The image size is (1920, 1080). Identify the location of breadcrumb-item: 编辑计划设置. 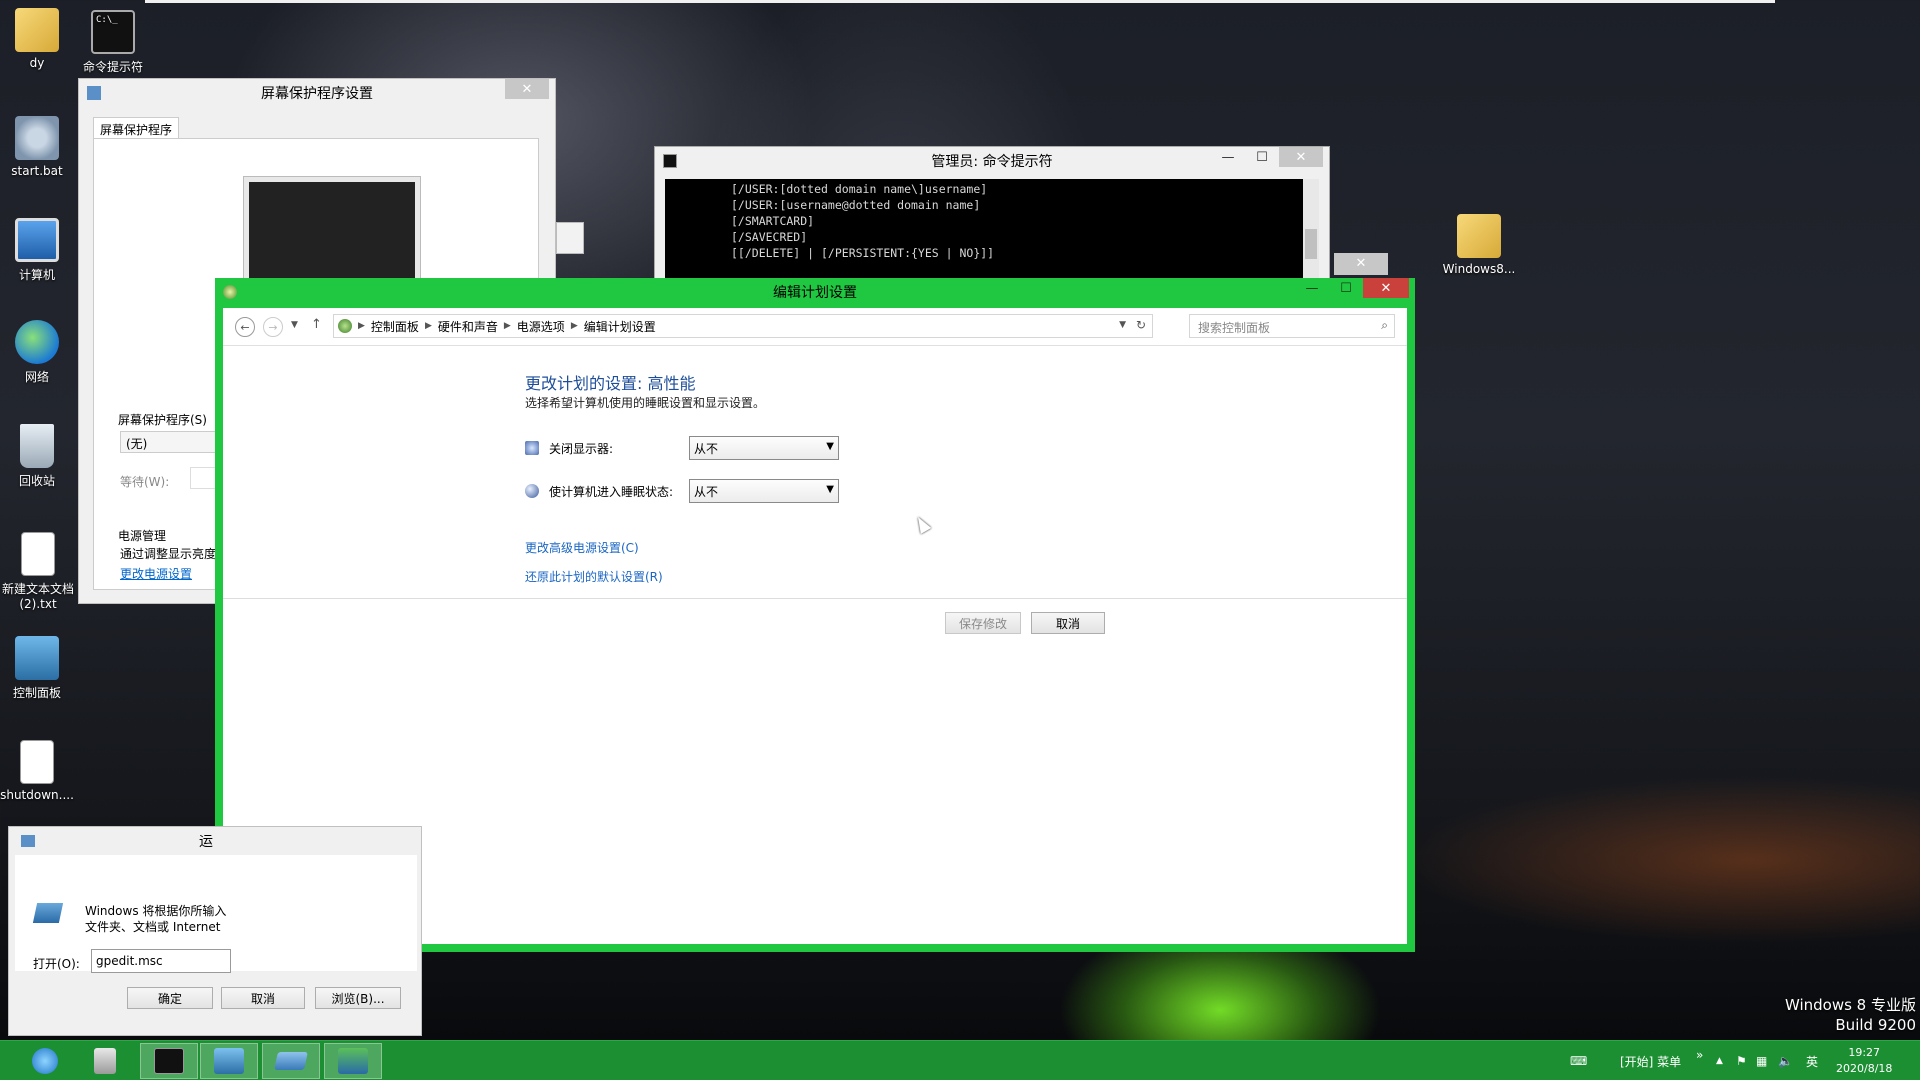
(620, 326).